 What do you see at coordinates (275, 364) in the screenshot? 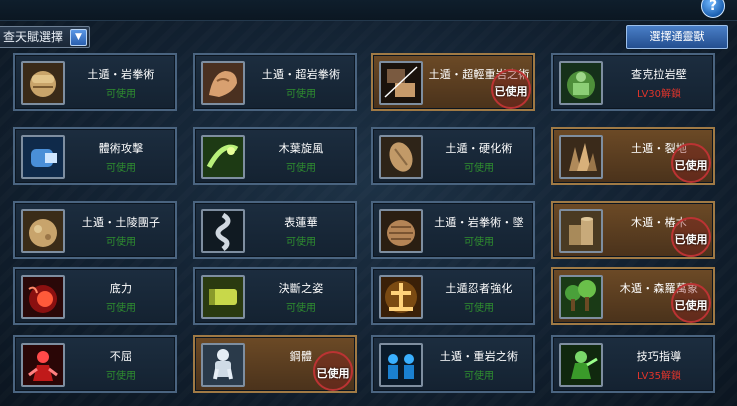
I see `skill-card: 鋼體 已使用` at bounding box center [275, 364].